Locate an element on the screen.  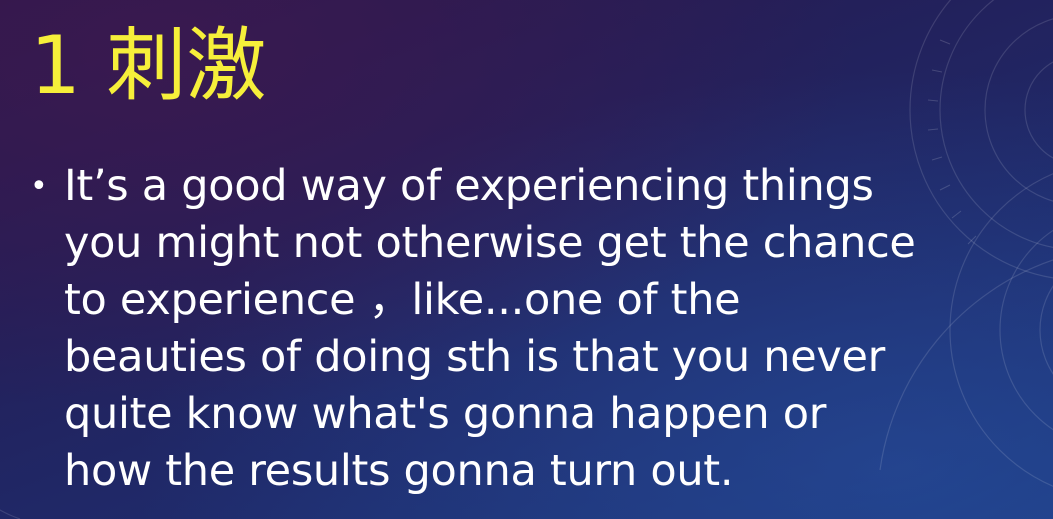
bullet-line: It’s a good way of experiencing things is located at coordinates (469, 186).